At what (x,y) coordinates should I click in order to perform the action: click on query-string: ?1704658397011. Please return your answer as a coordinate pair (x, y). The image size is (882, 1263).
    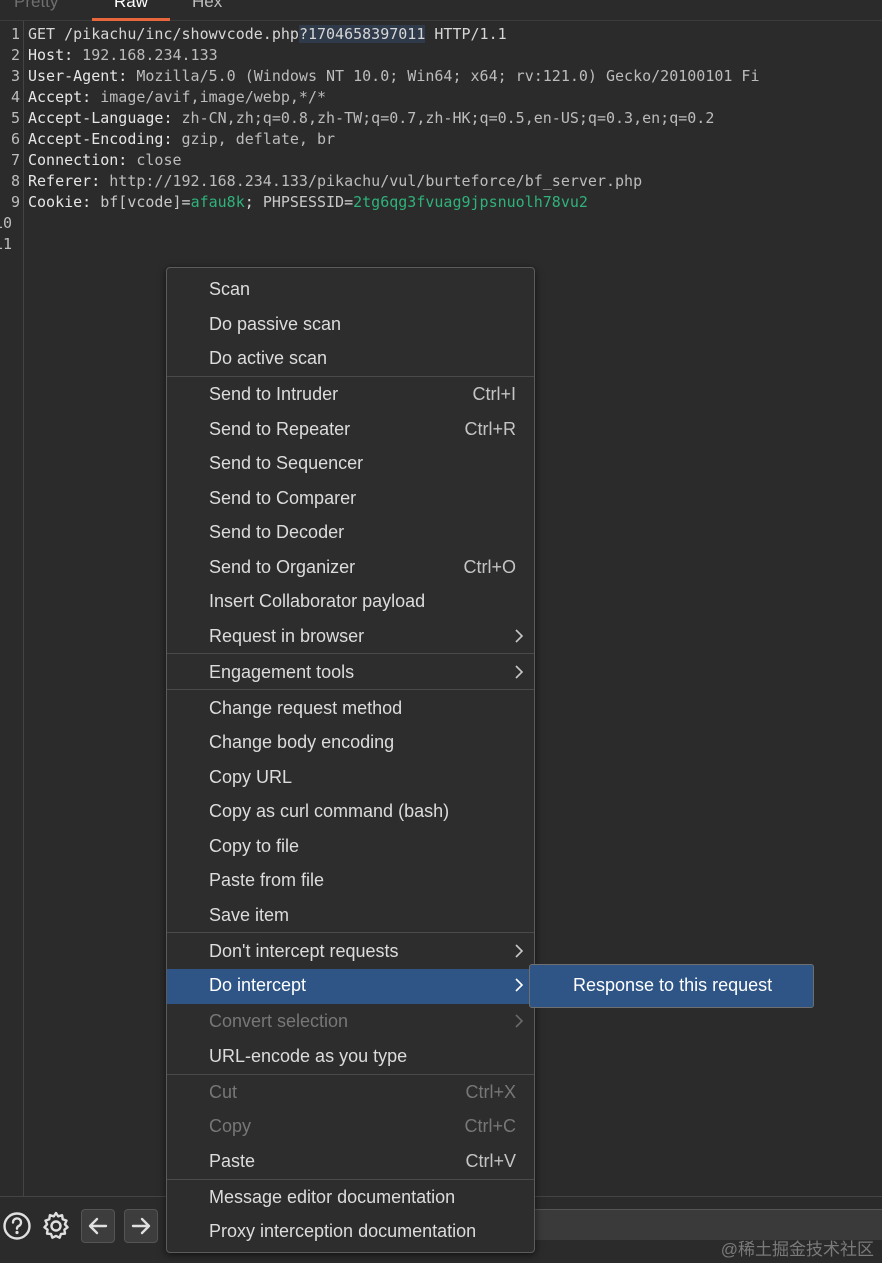
    Looking at the image, I should click on (362, 34).